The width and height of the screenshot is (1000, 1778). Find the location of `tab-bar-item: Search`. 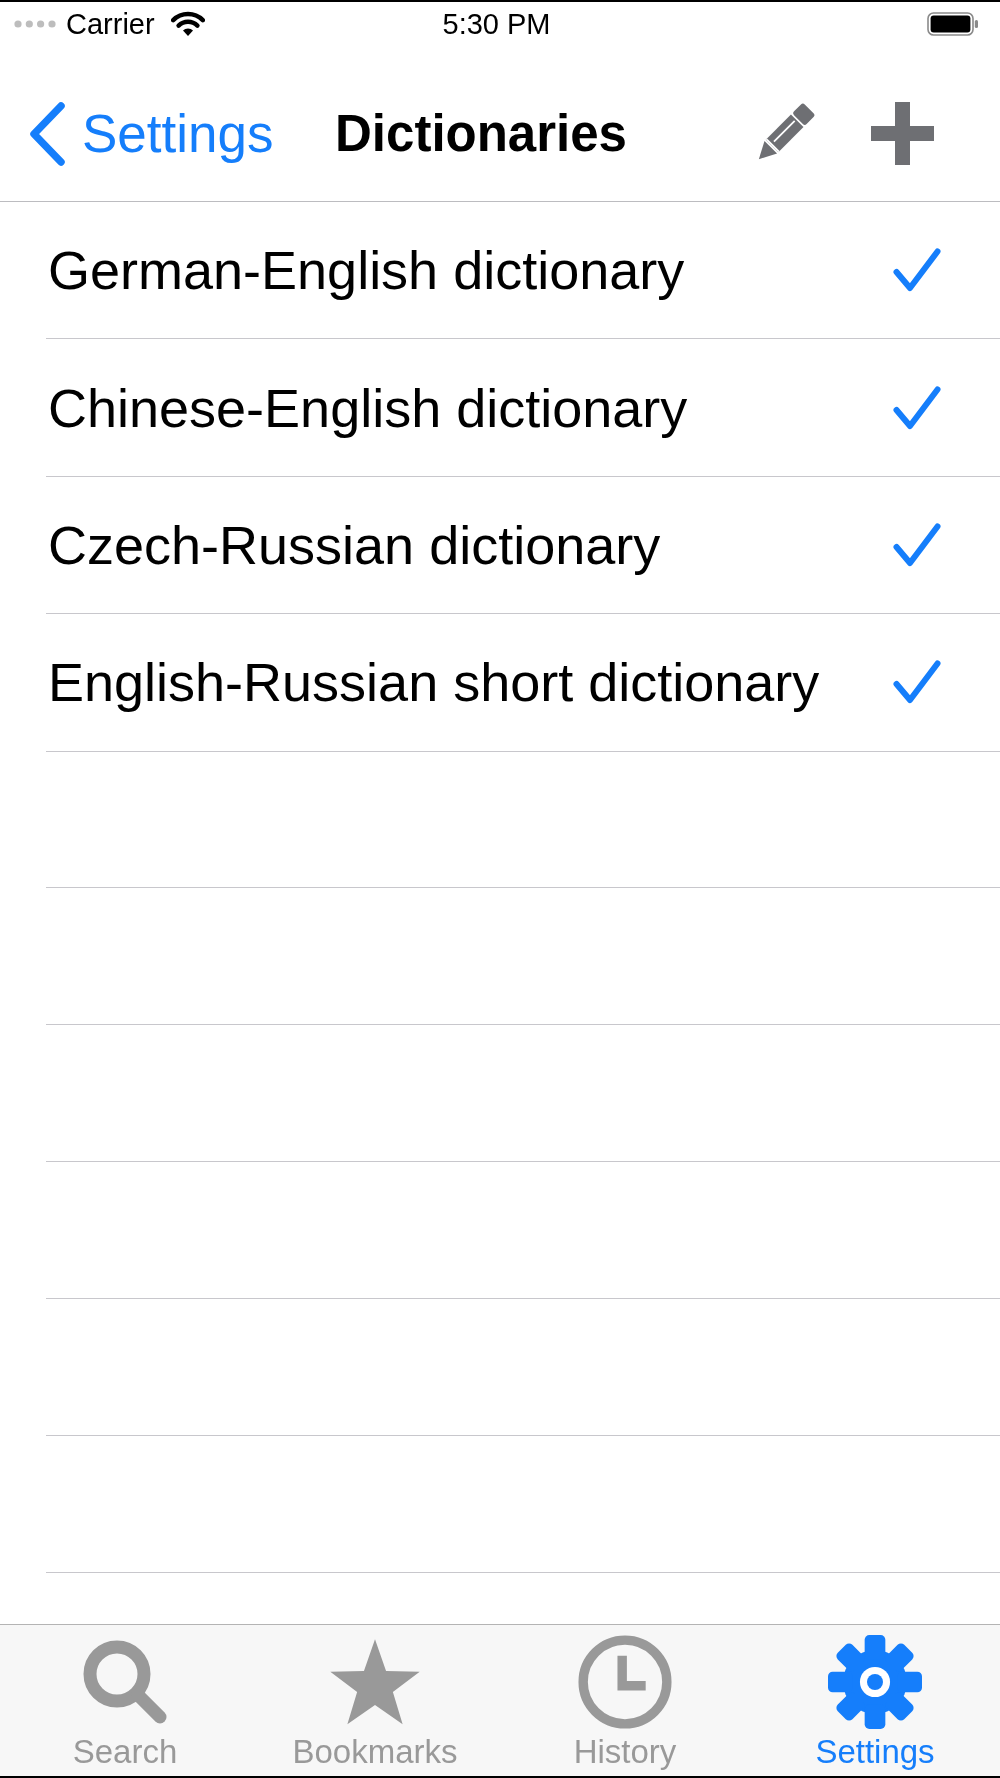

tab-bar-item: Search is located at coordinates (125, 1700).